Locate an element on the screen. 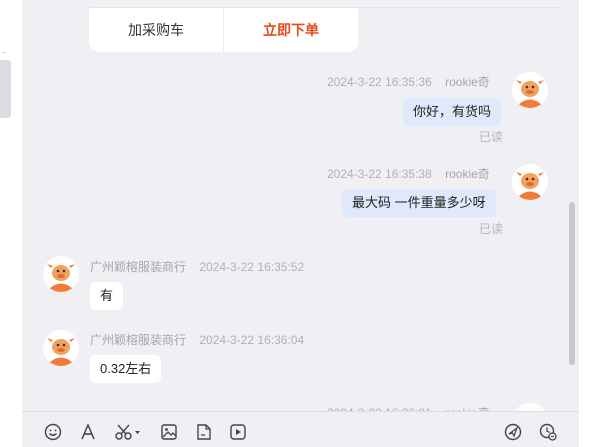 The height and width of the screenshot is (447, 590). history-icon is located at coordinates (548, 432).